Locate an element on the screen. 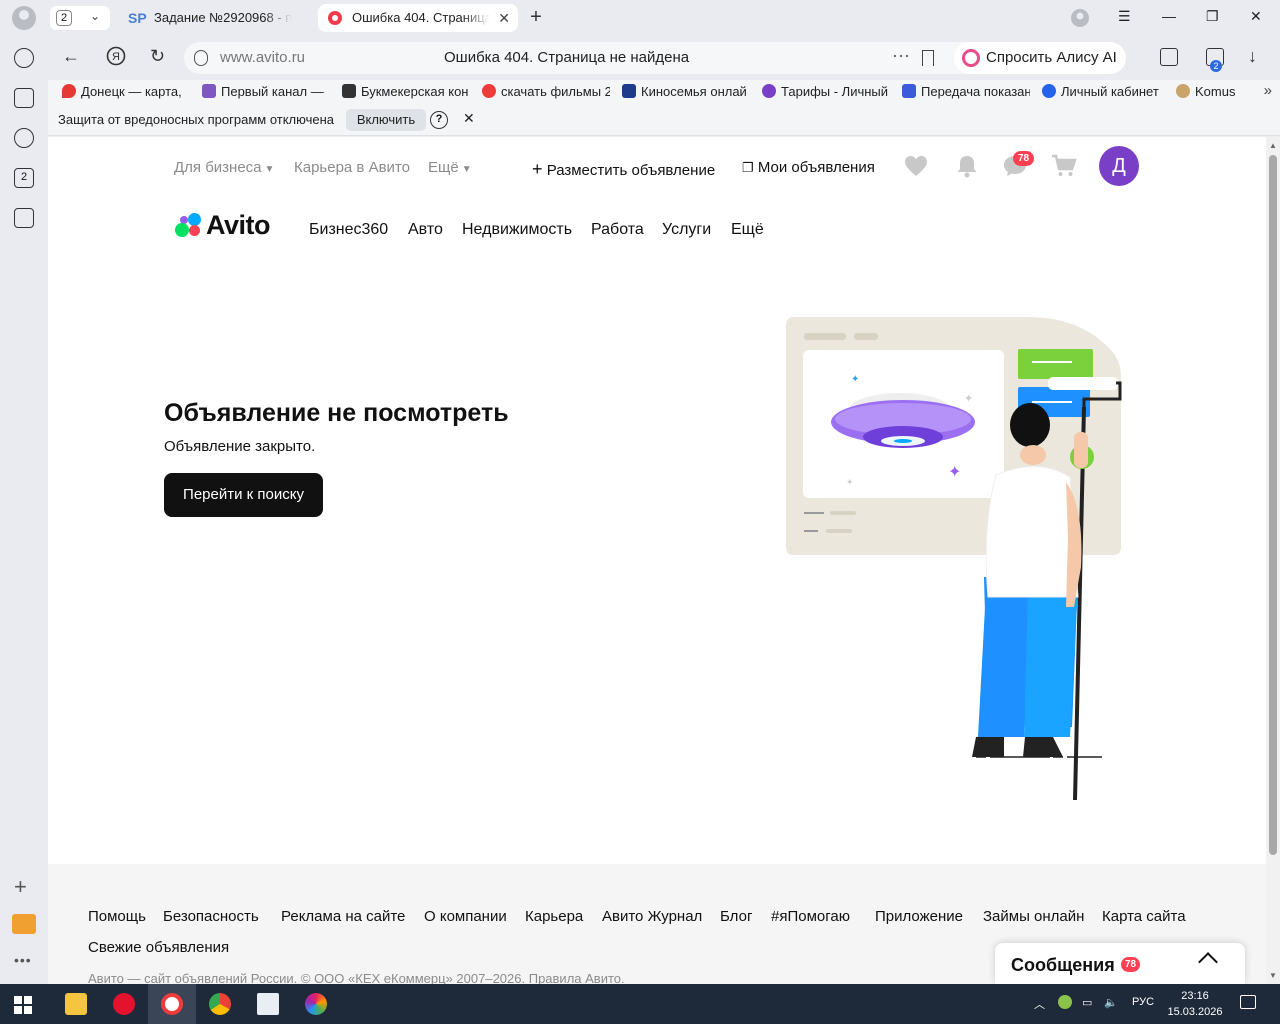  security-shield-icon is located at coordinates (201, 58).